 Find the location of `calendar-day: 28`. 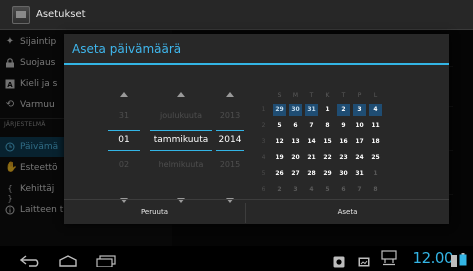

calendar-day: 28 is located at coordinates (311, 174).